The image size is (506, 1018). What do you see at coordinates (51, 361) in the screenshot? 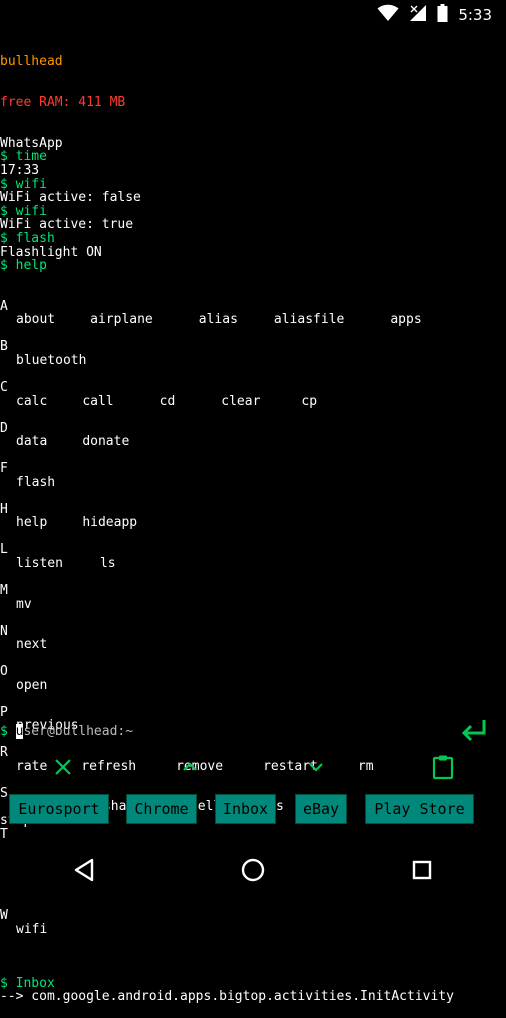
I see `help-command: bluetooth` at bounding box center [51, 361].